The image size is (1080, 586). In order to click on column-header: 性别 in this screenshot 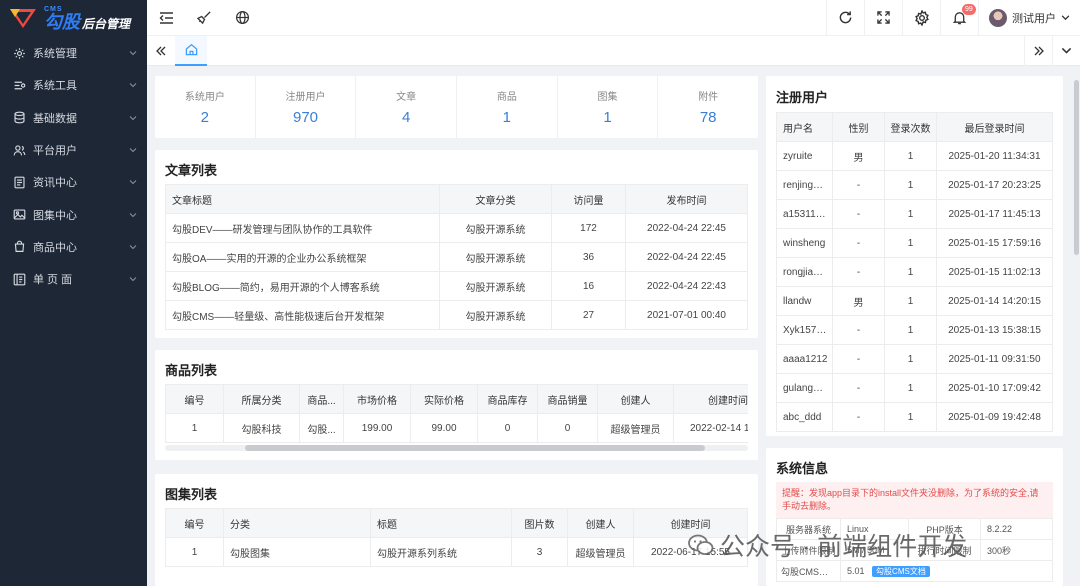, I will do `click(858, 127)`.